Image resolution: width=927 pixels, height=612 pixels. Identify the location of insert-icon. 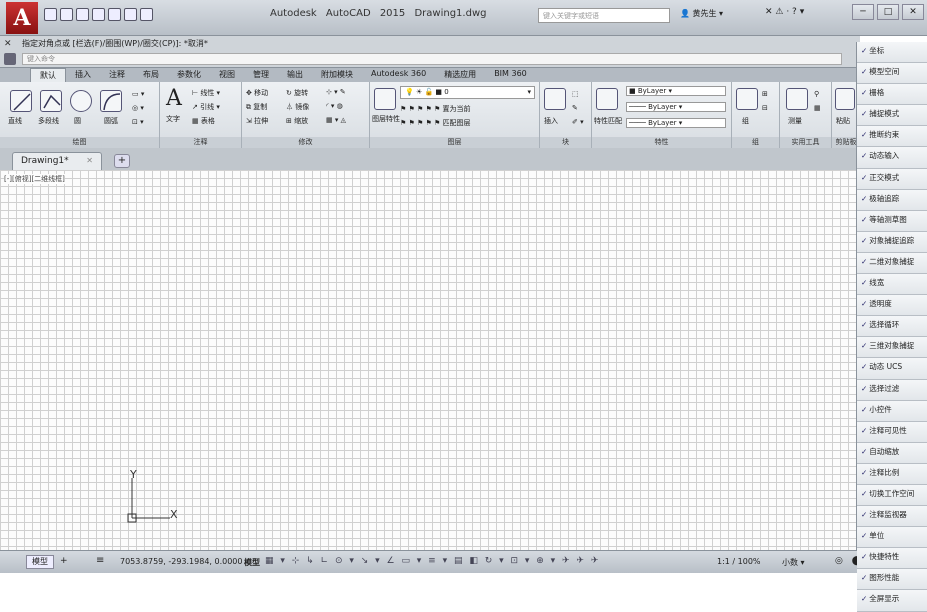
(555, 99).